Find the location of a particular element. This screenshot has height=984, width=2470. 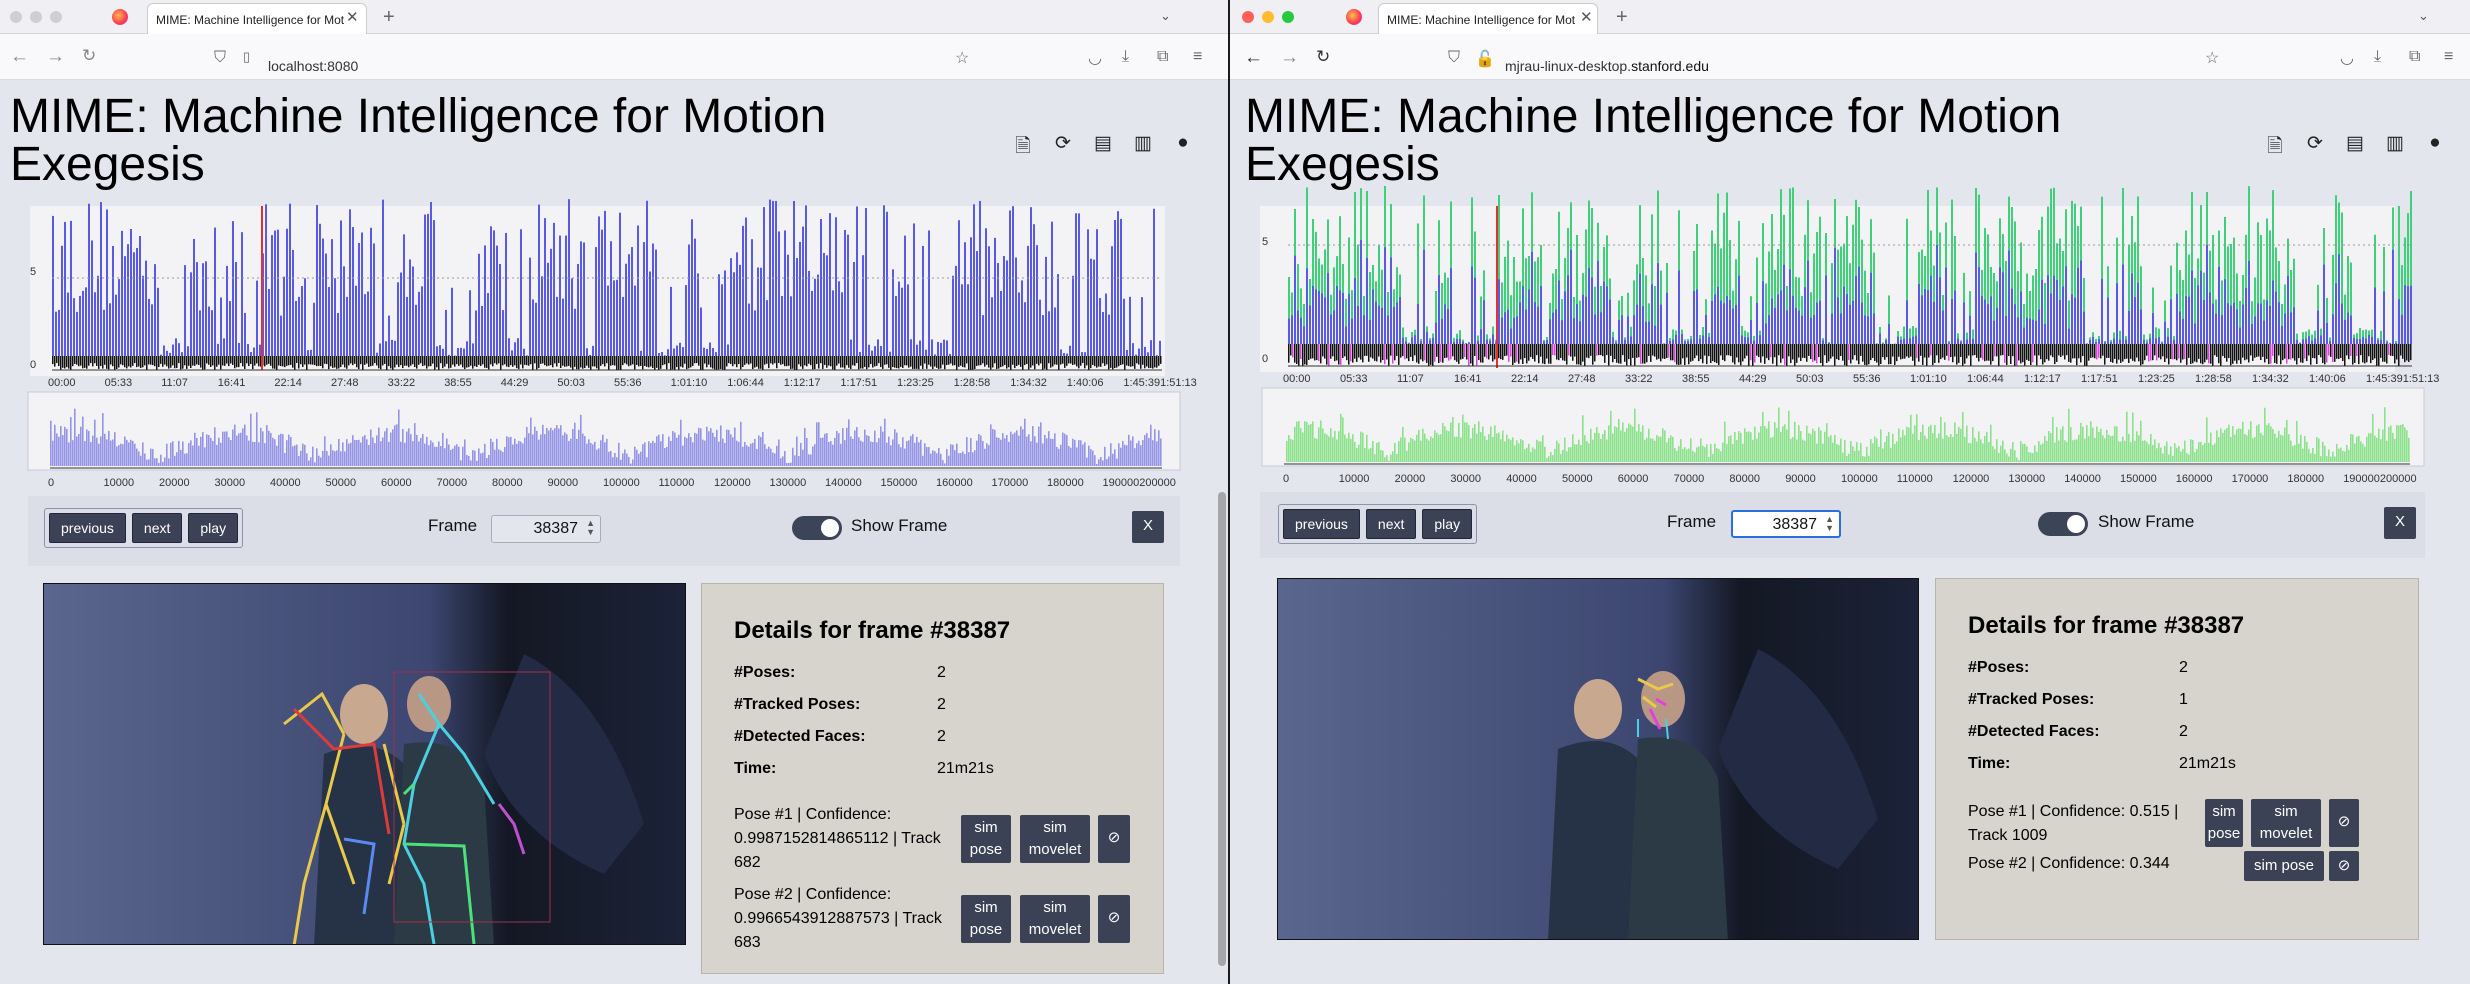

scrollbar is located at coordinates (1222, 729).